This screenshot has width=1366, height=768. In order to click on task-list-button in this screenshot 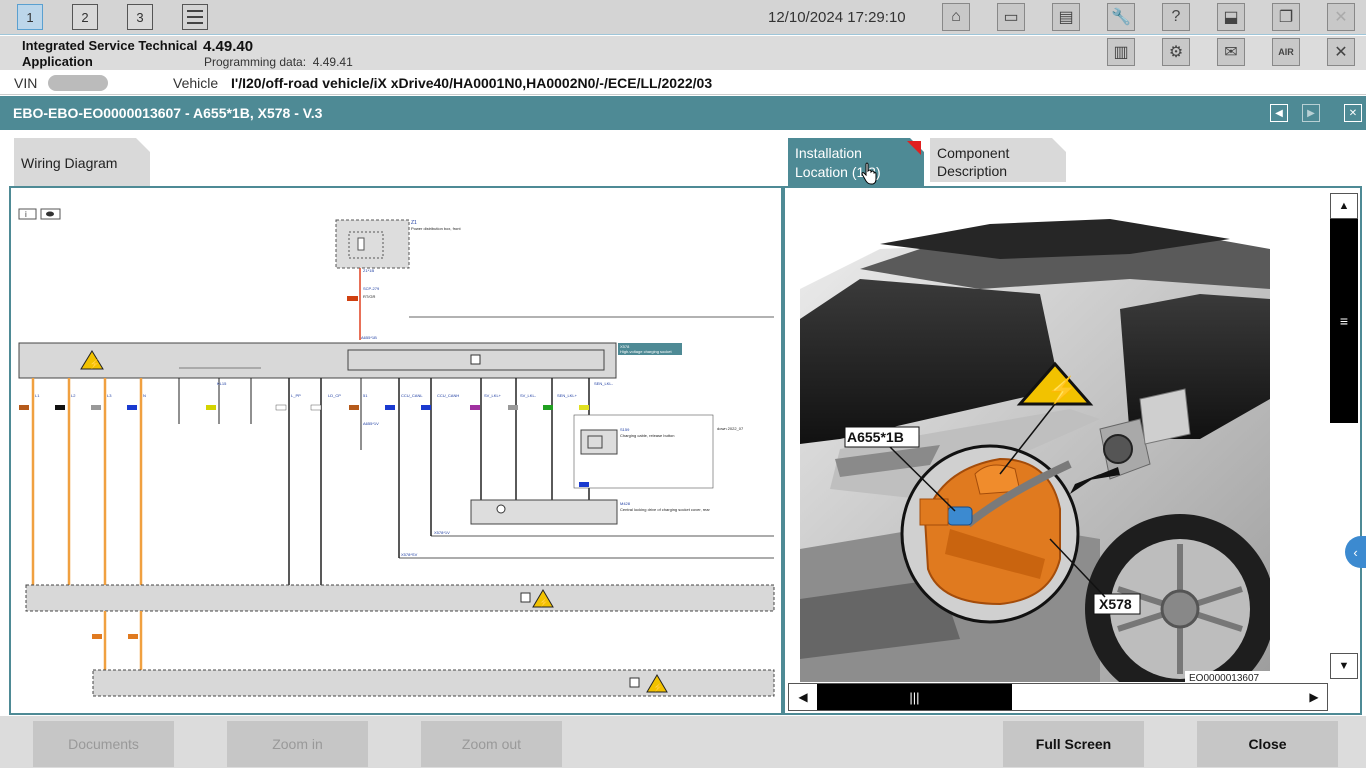, I will do `click(195, 17)`.